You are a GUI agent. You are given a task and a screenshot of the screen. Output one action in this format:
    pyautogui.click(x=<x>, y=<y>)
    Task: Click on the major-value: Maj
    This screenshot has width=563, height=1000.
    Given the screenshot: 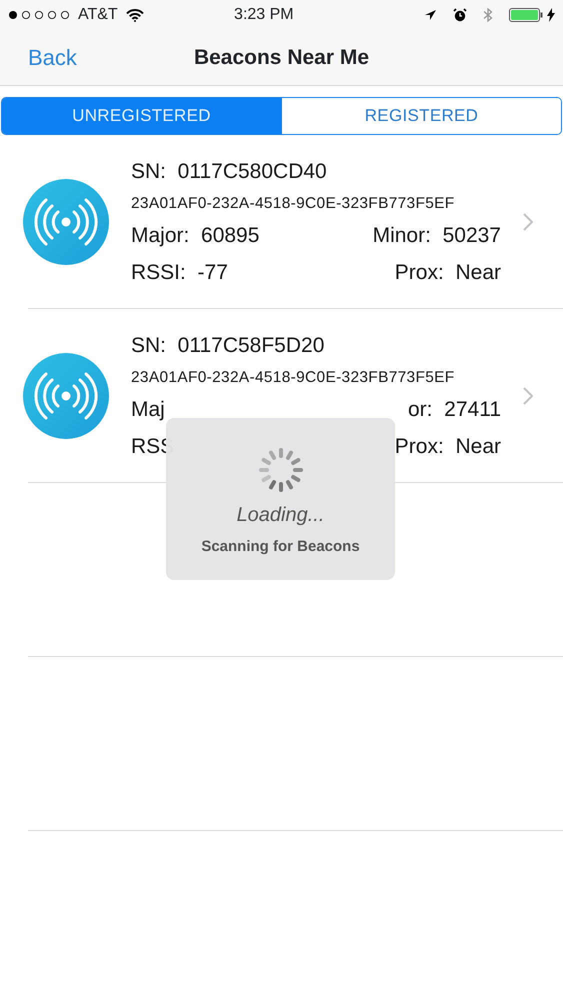 What is the action you would take?
    pyautogui.click(x=148, y=410)
    